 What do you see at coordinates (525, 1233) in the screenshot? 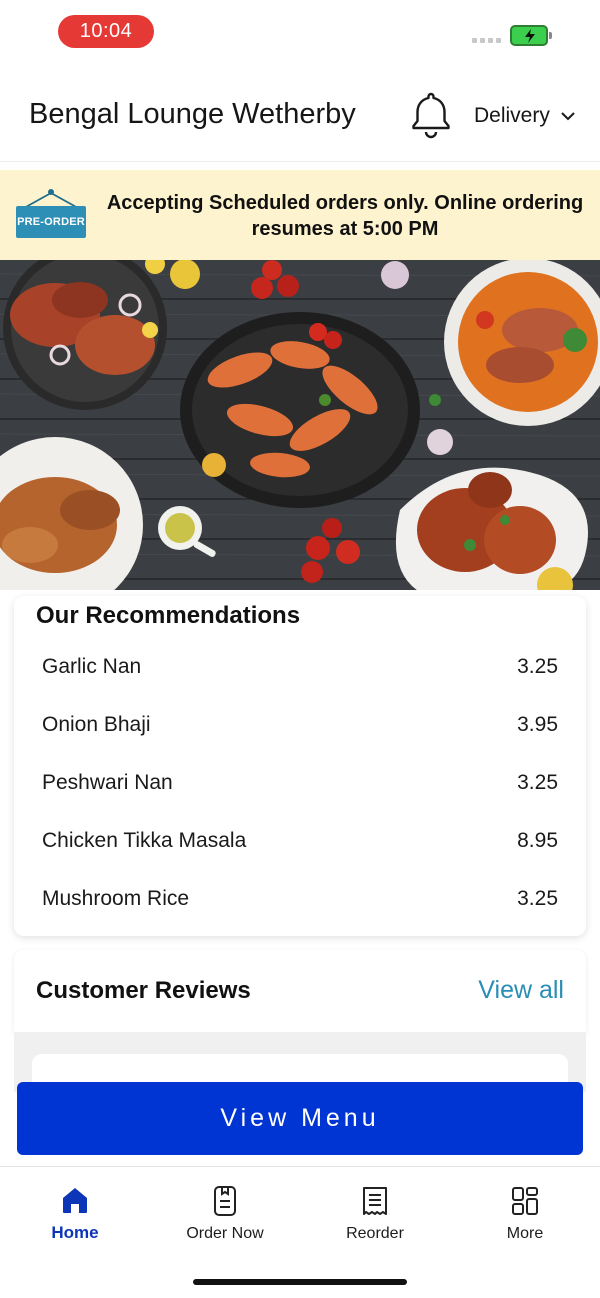
I see `tab-label: More` at bounding box center [525, 1233].